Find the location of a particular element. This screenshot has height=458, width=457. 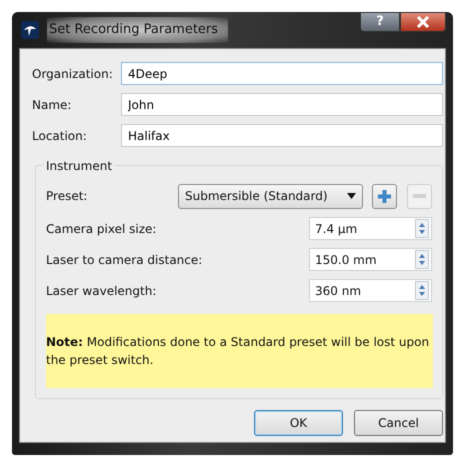

note-text: Note: Modifications done to a Standard preset will be lost upon the preset switch. is located at coordinates (239, 351).